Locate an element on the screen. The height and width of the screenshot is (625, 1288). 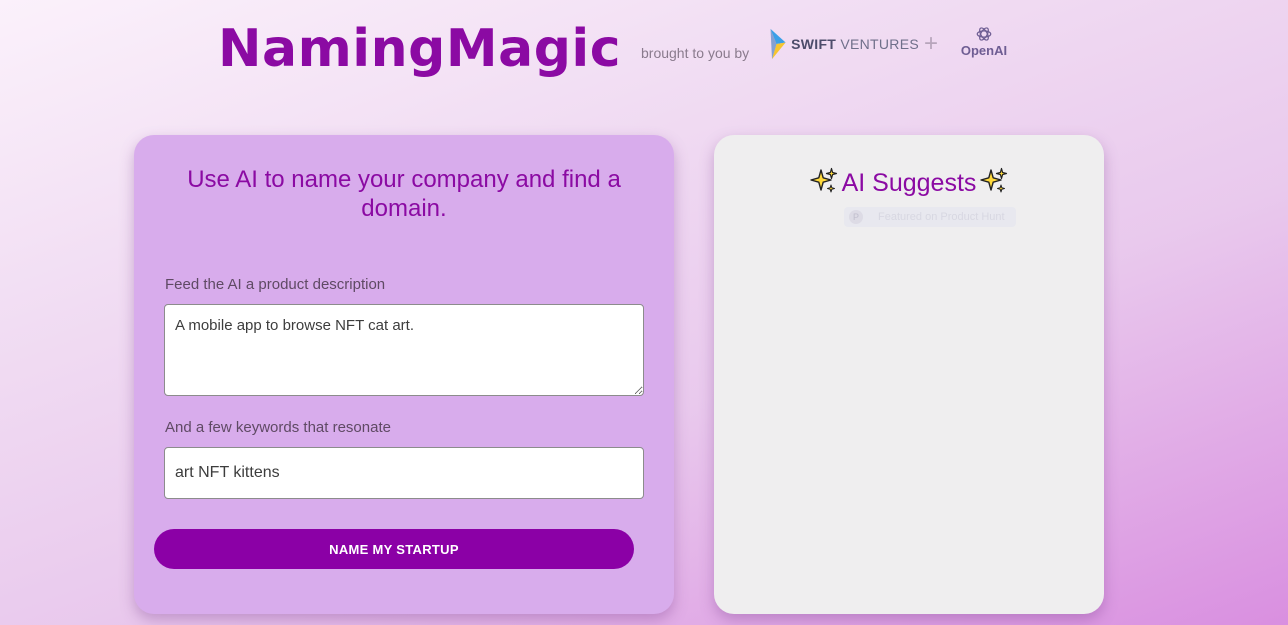
openai-wordmark: OpenAI is located at coordinates (984, 50).